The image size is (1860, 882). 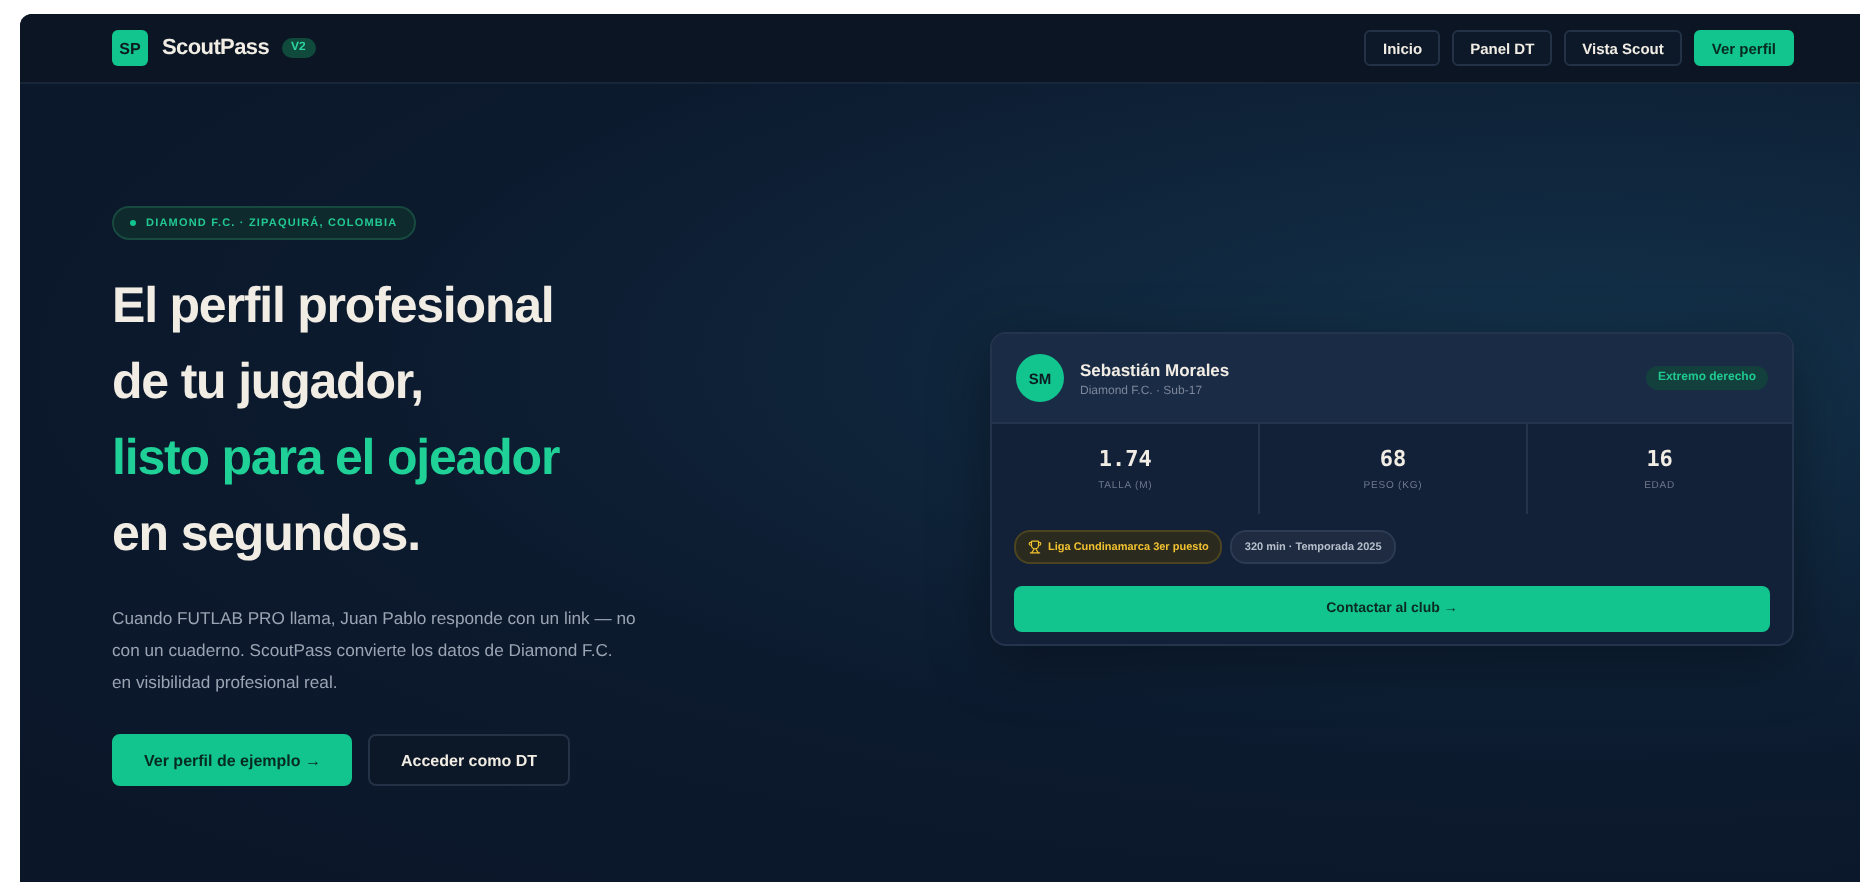 I want to click on login-button: Acceder como DT, so click(x=469, y=760).